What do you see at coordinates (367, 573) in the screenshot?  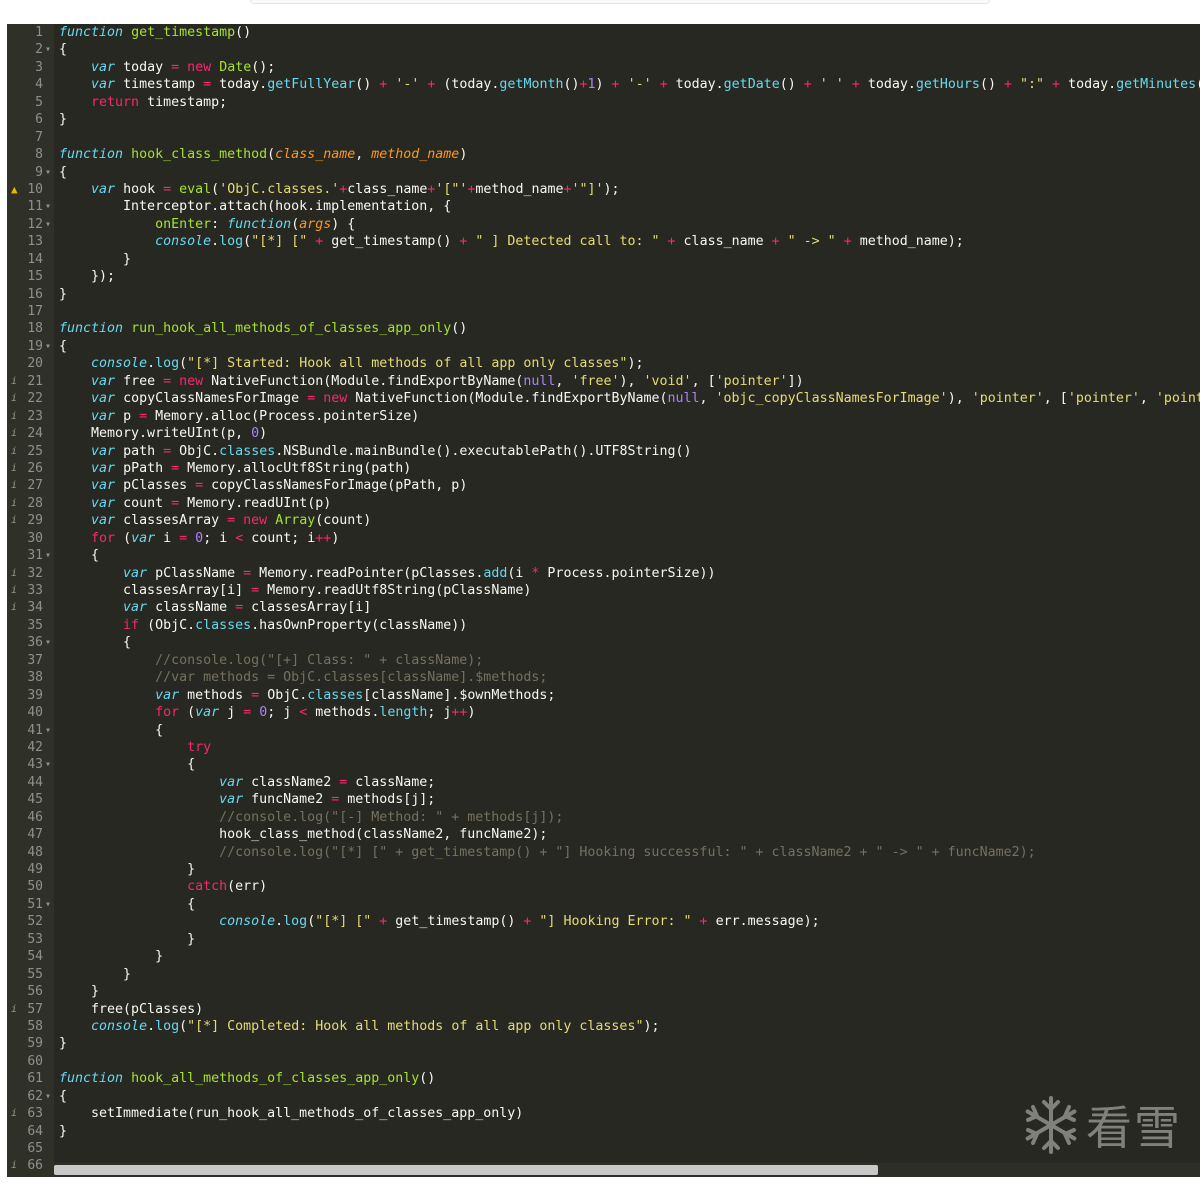 I see `code-token: Memory.readPointer(pClasses.` at bounding box center [367, 573].